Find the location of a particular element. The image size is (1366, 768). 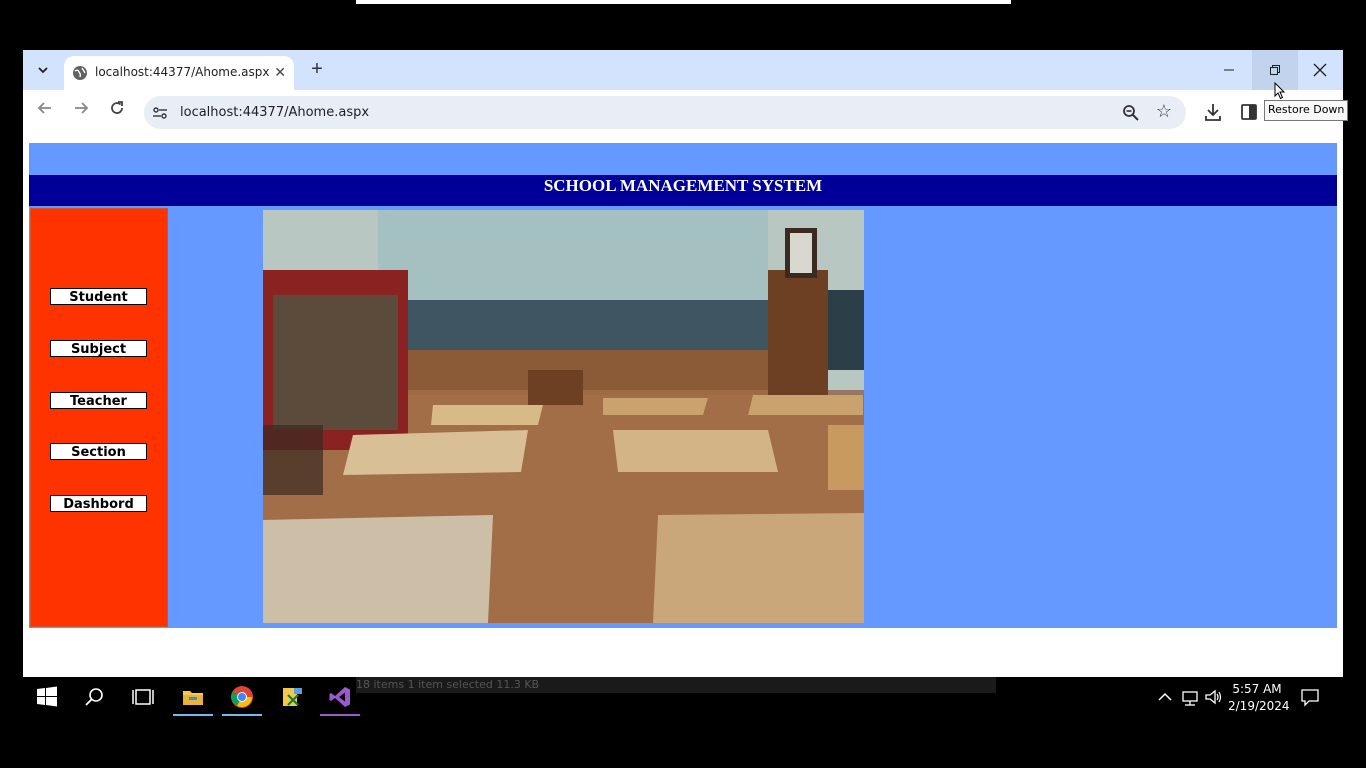

subject-button: Subject is located at coordinates (98, 348).